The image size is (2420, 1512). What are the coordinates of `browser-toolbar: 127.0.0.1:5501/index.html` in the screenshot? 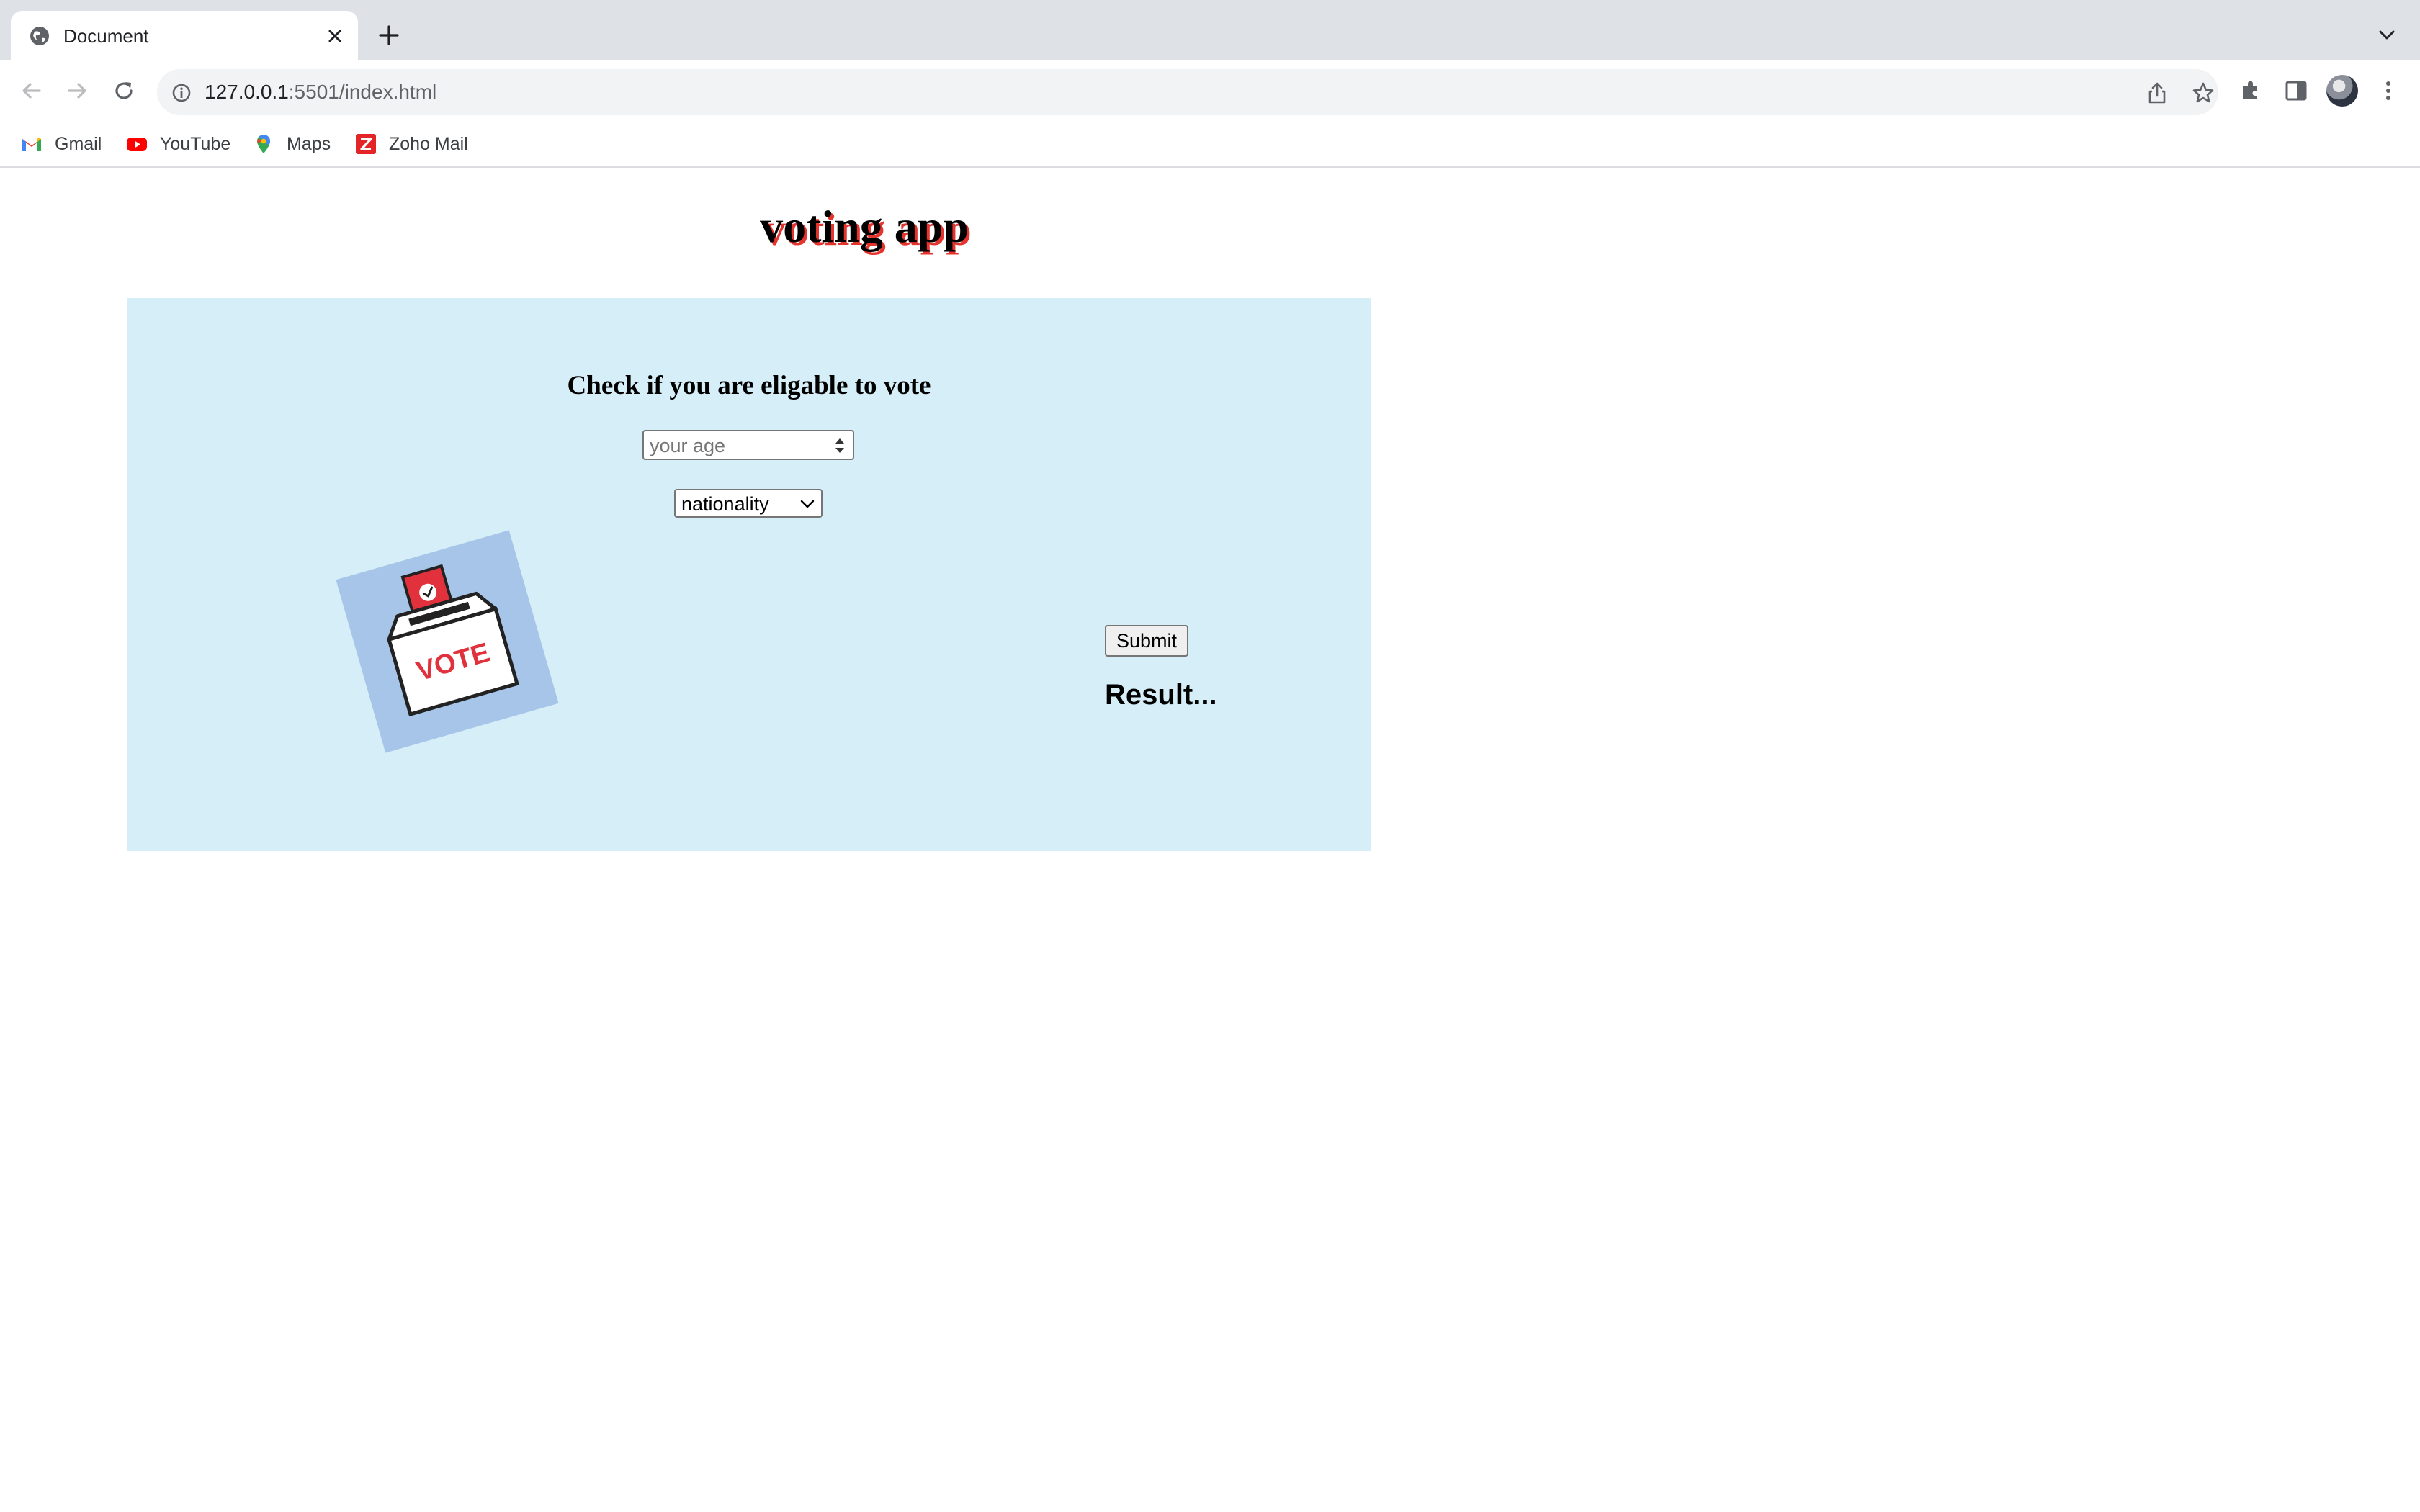 It's located at (1210, 90).